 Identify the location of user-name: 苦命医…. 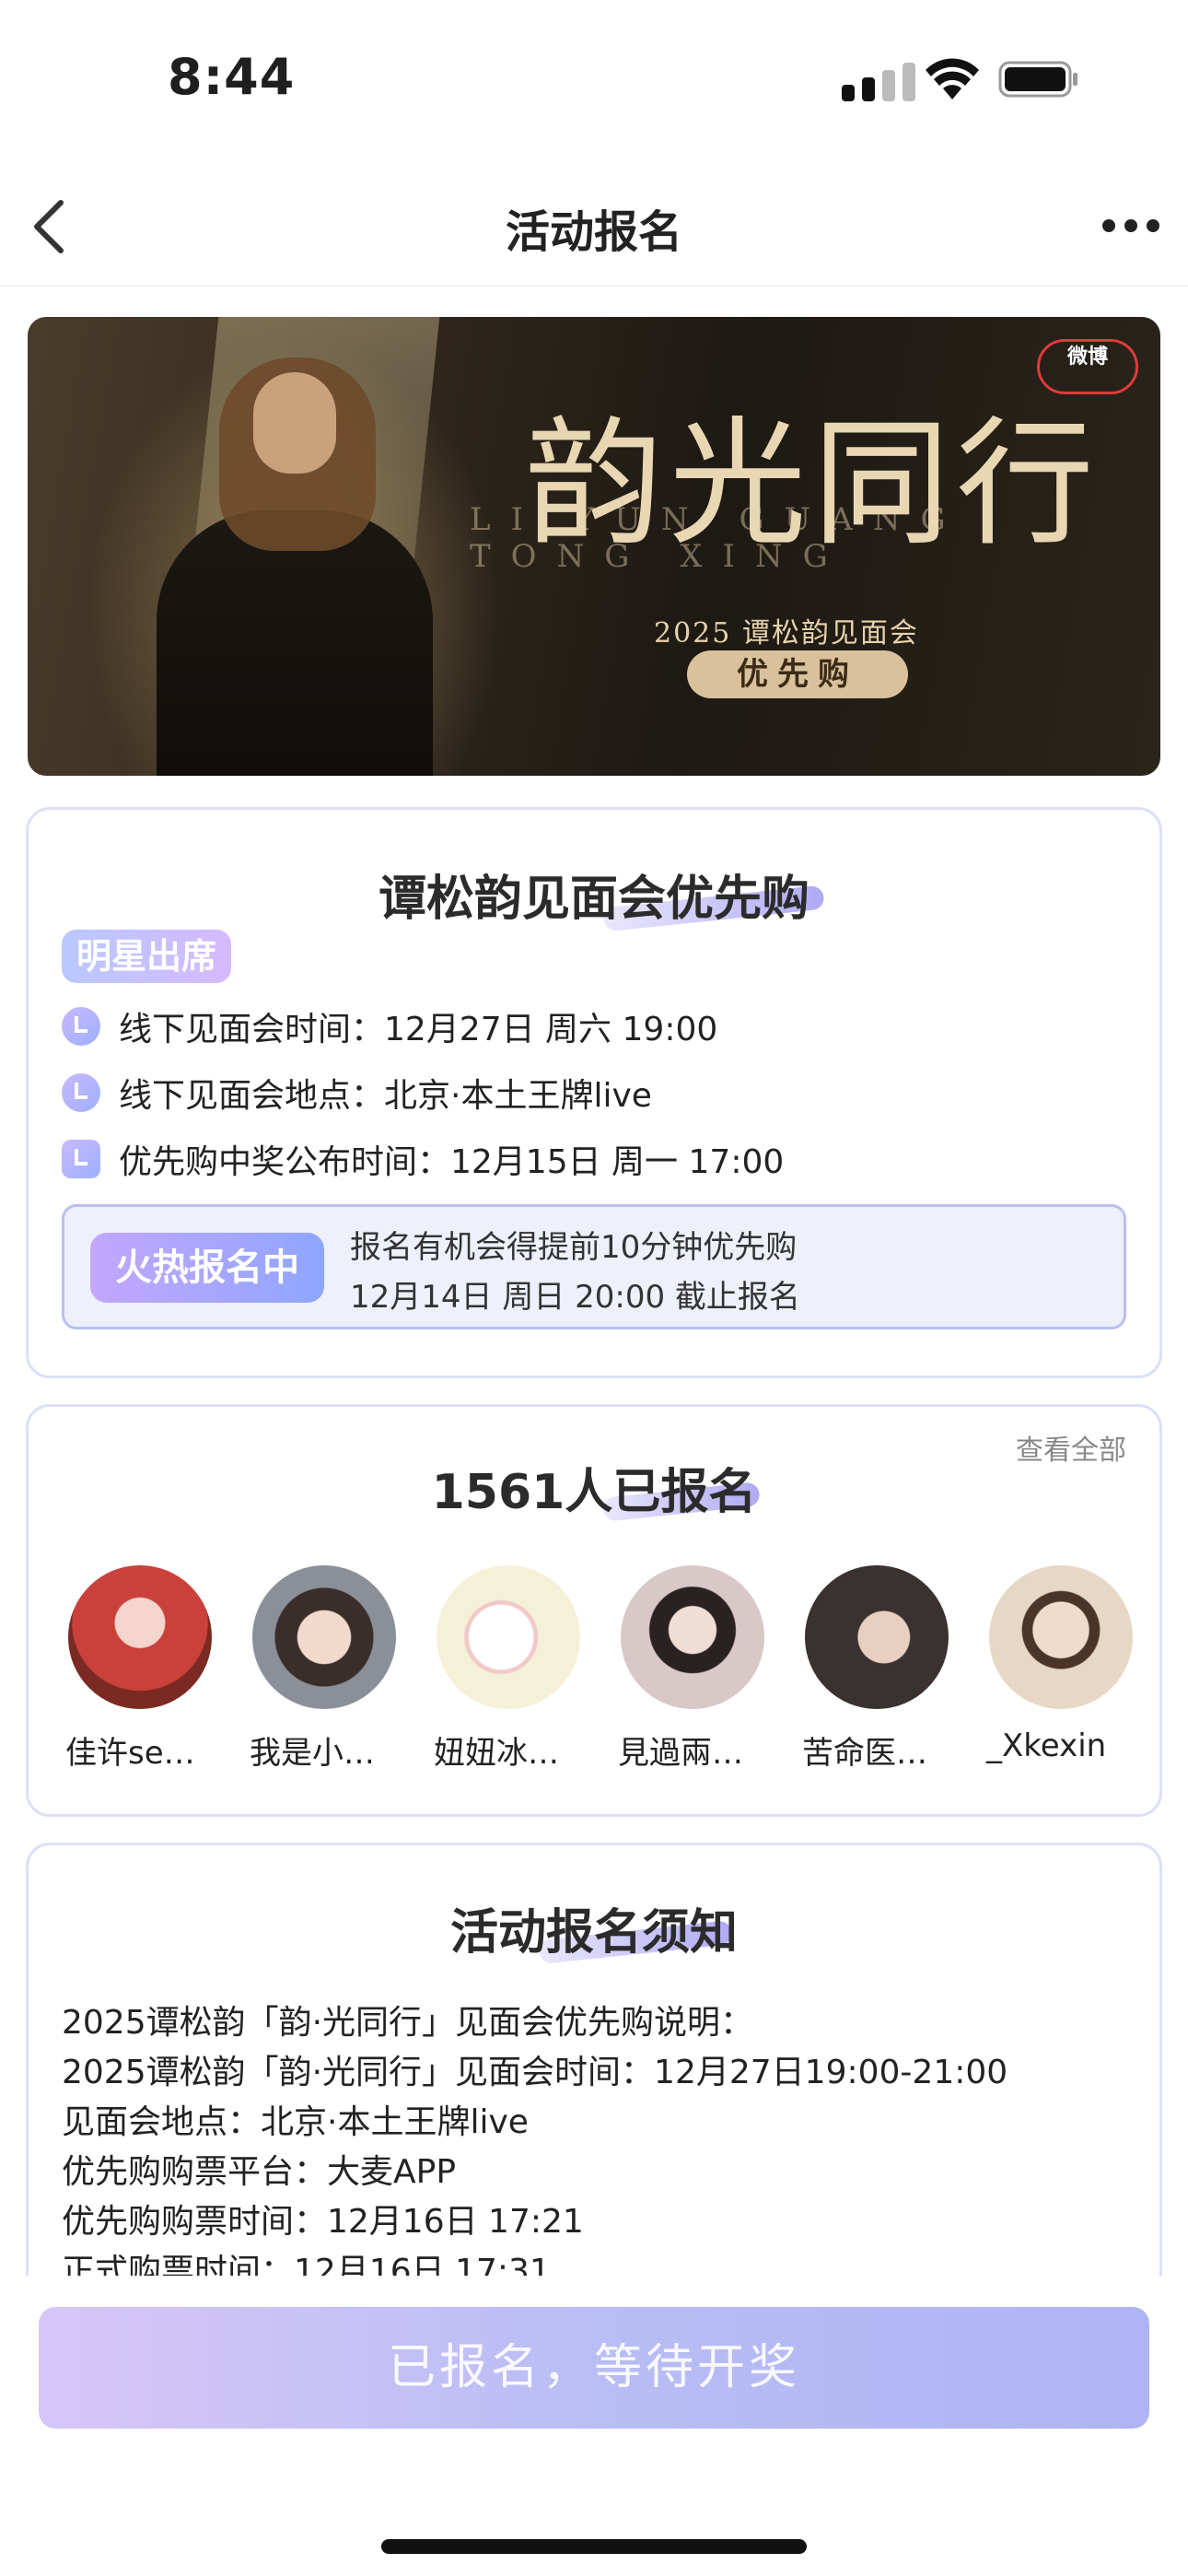
(864, 1754).